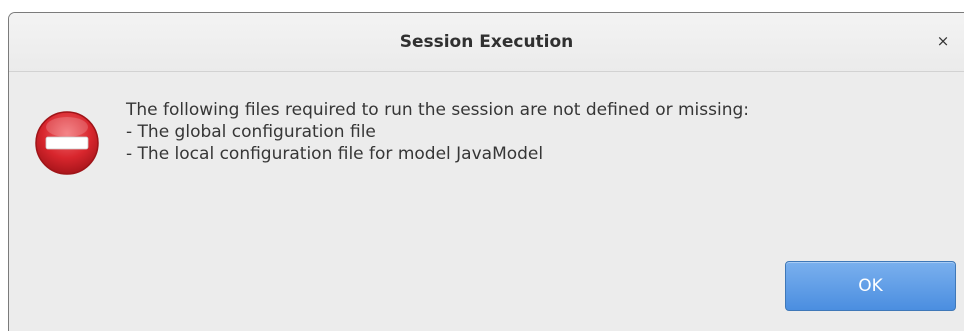 The height and width of the screenshot is (331, 966). Describe the element at coordinates (251, 132) in the screenshot. I see `message-line: - The global configuration file` at that location.